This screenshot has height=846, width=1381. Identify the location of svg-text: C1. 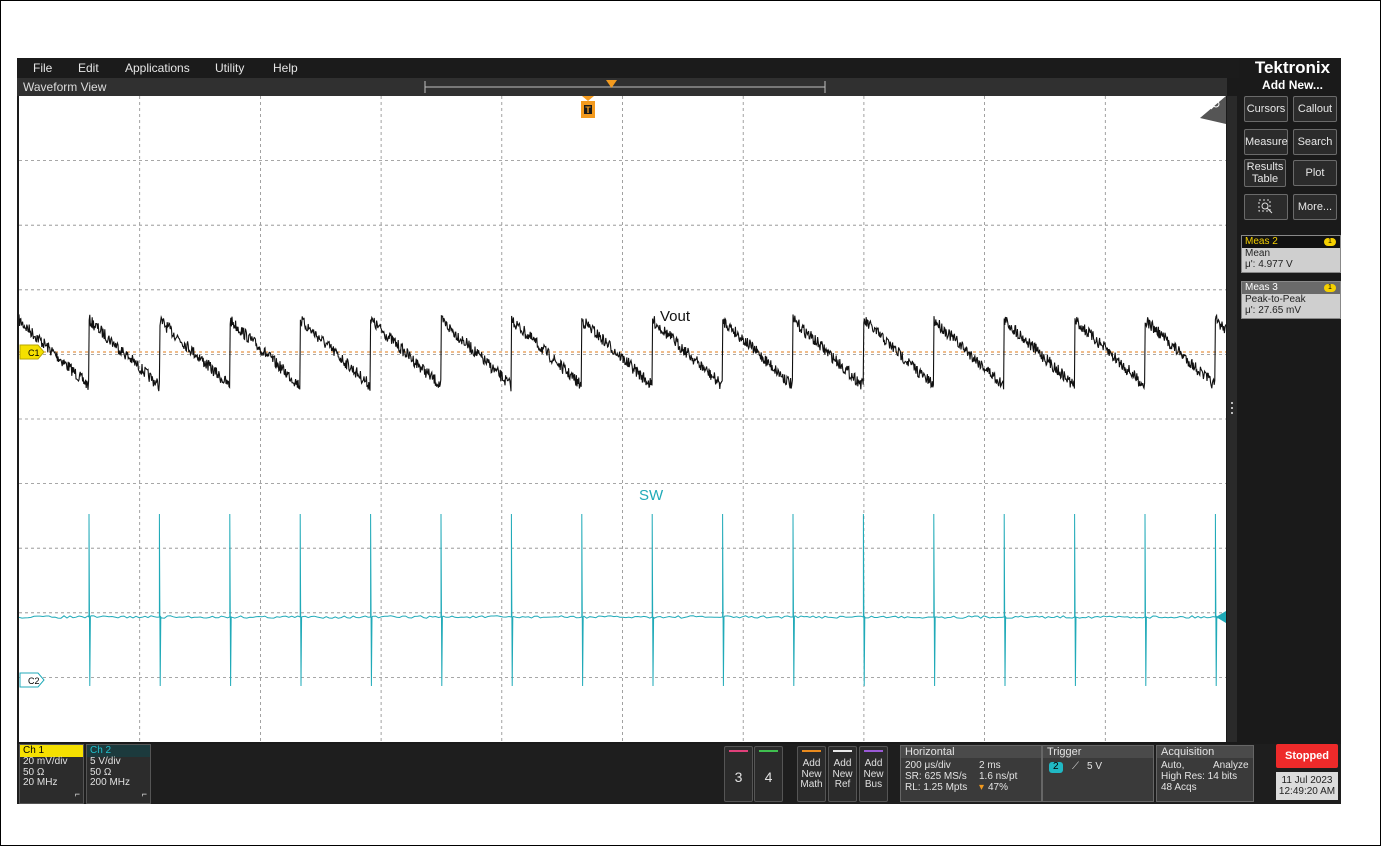
(34, 353).